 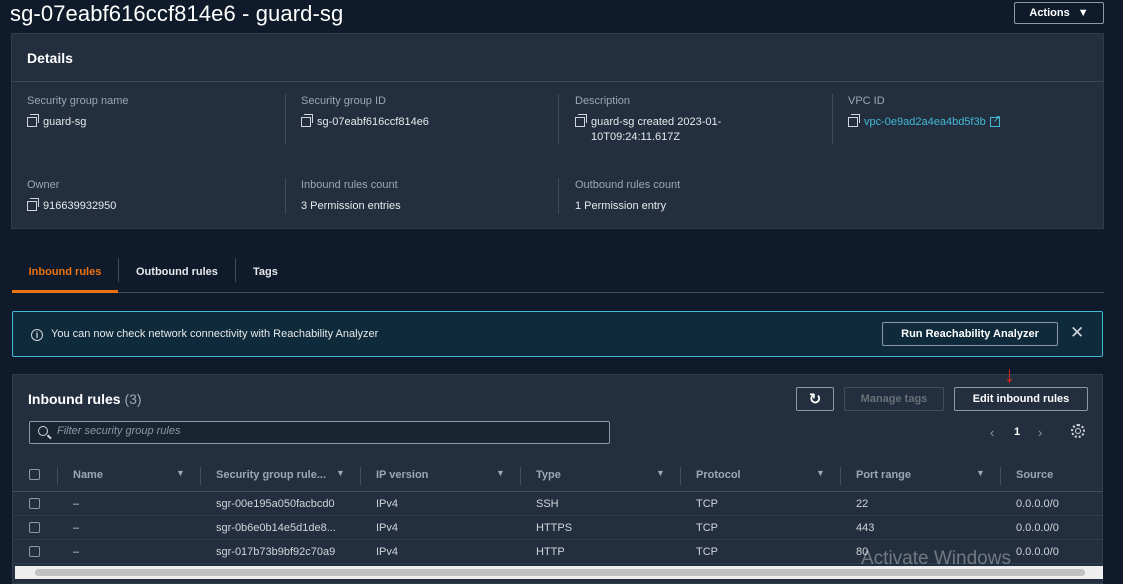 What do you see at coordinates (628, 185) in the screenshot?
I see `field-label: Outbound rules count` at bounding box center [628, 185].